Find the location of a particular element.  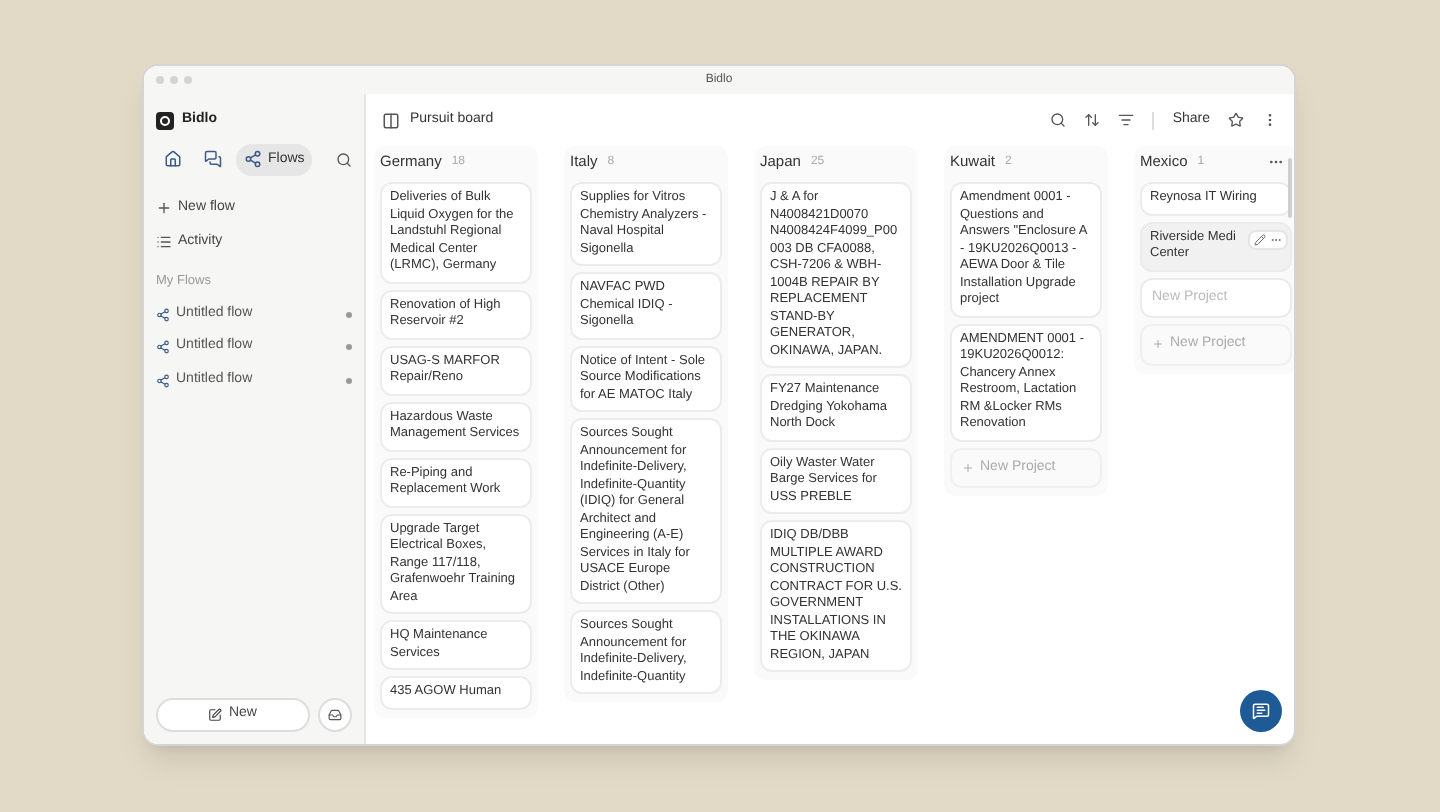

board-icon is located at coordinates (391, 120).